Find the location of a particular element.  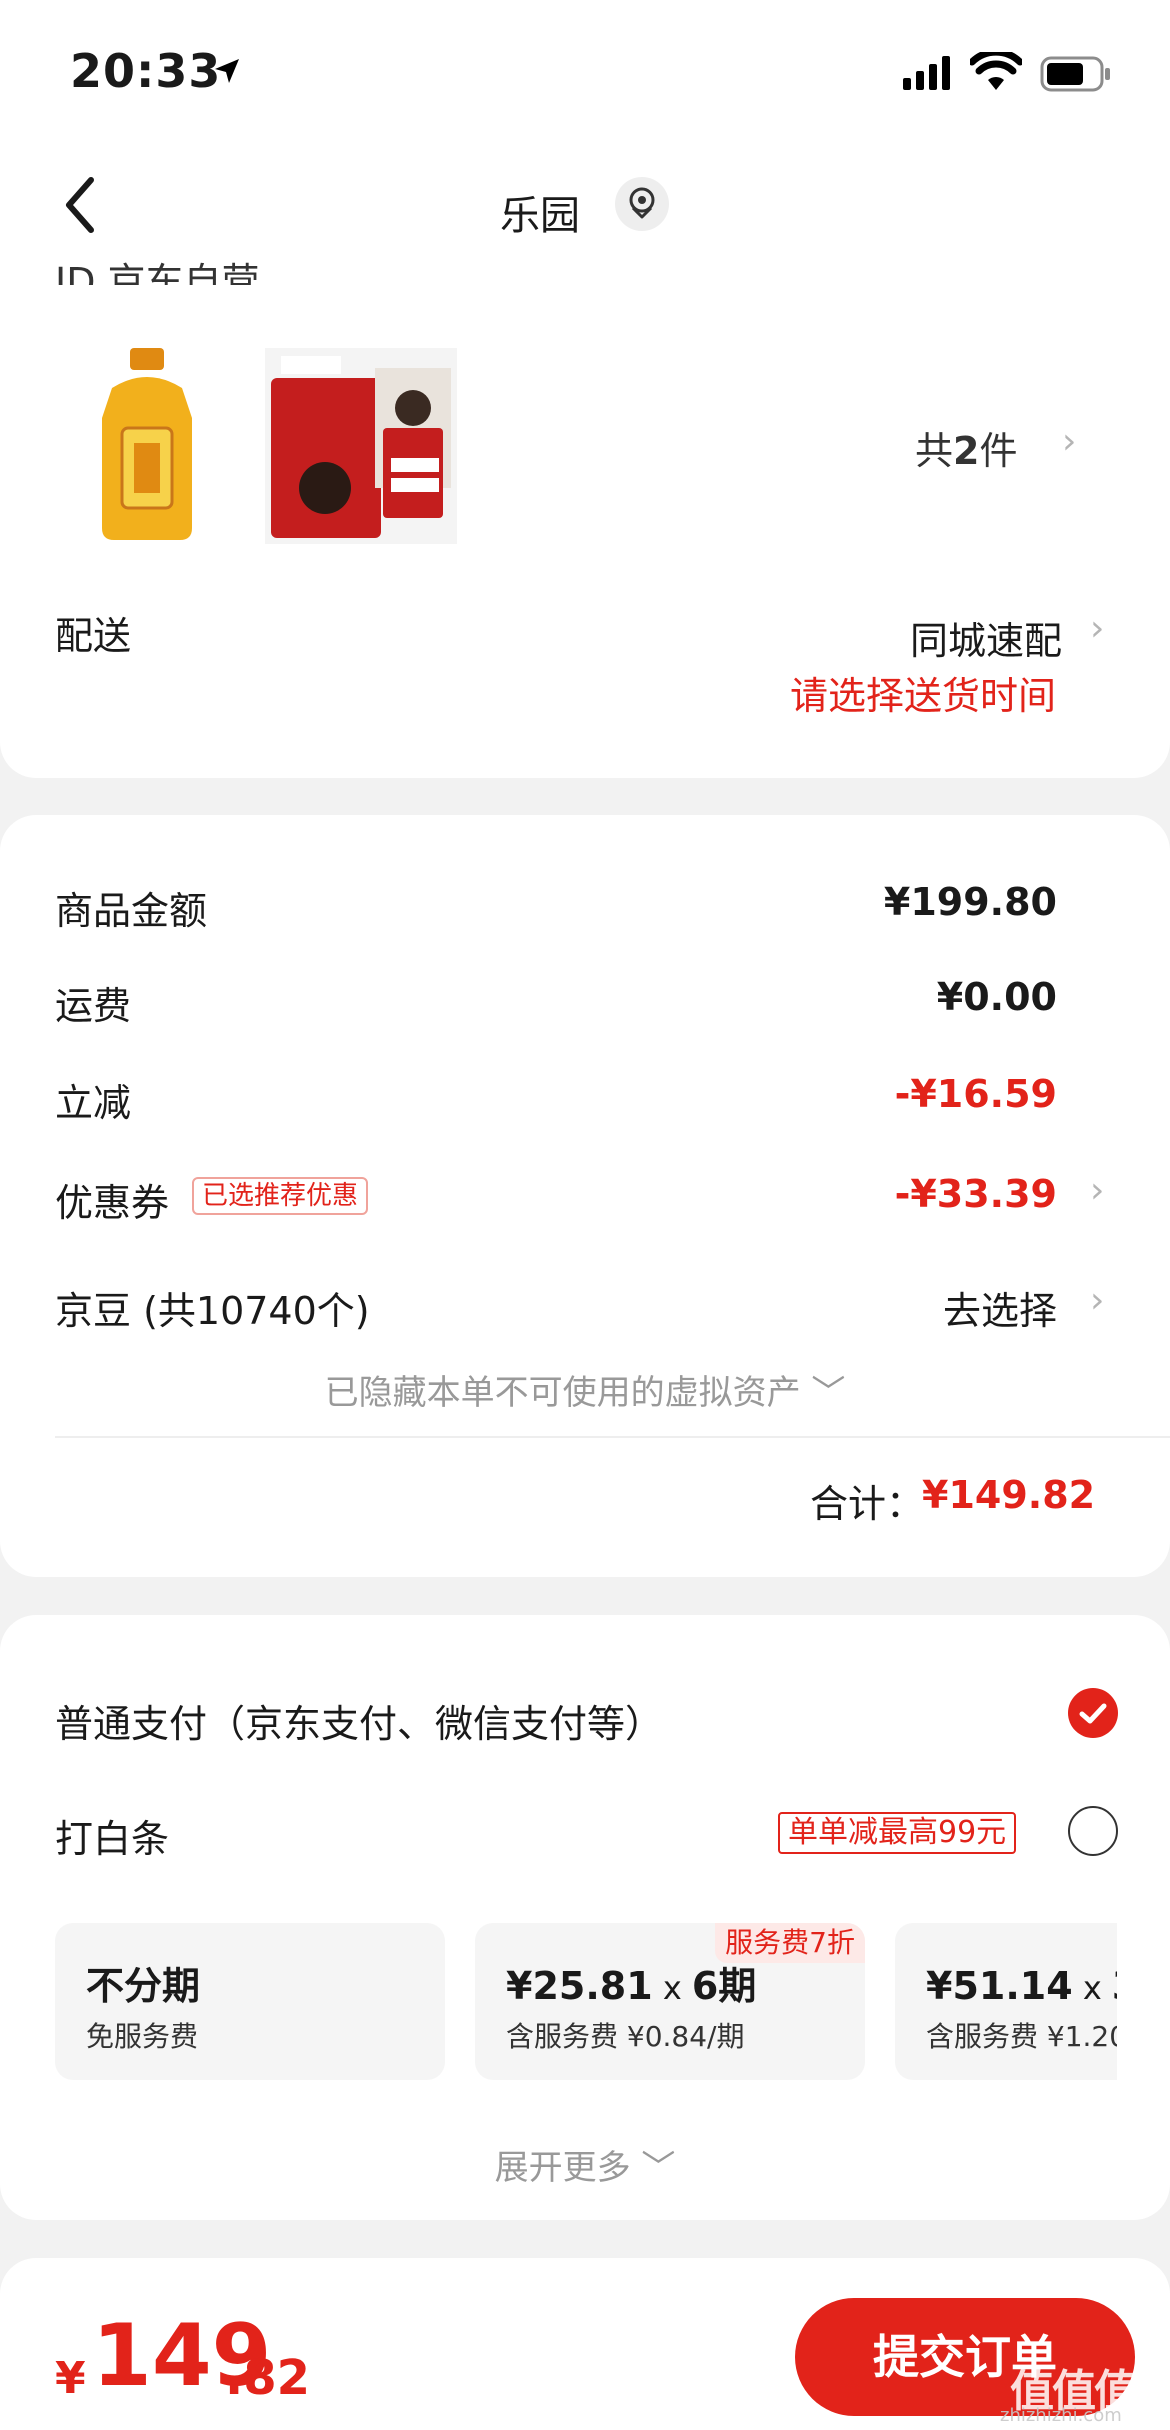

coupon-recommended-tag: 已选推荐优惠 is located at coordinates (280, 1196).